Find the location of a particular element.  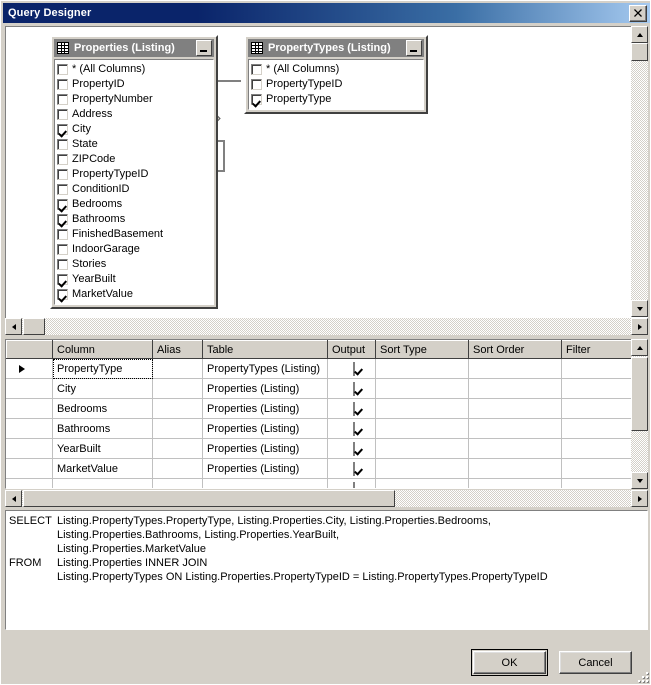

cancel-button: Cancel is located at coordinates (595, 662).